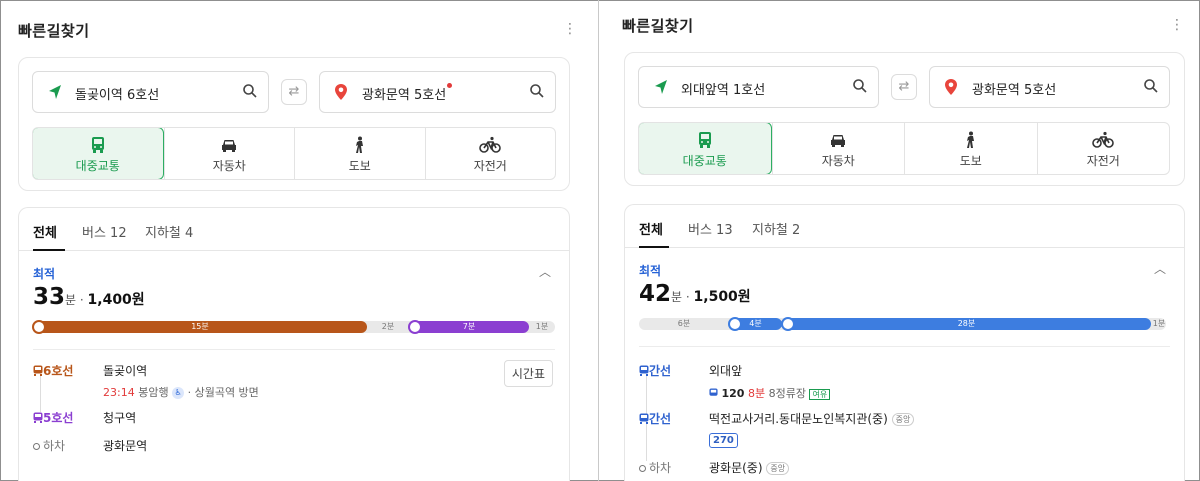  Describe the element at coordinates (770, 393) in the screenshot. I see `step-detail: 120 8분 8정류장 여유` at that location.